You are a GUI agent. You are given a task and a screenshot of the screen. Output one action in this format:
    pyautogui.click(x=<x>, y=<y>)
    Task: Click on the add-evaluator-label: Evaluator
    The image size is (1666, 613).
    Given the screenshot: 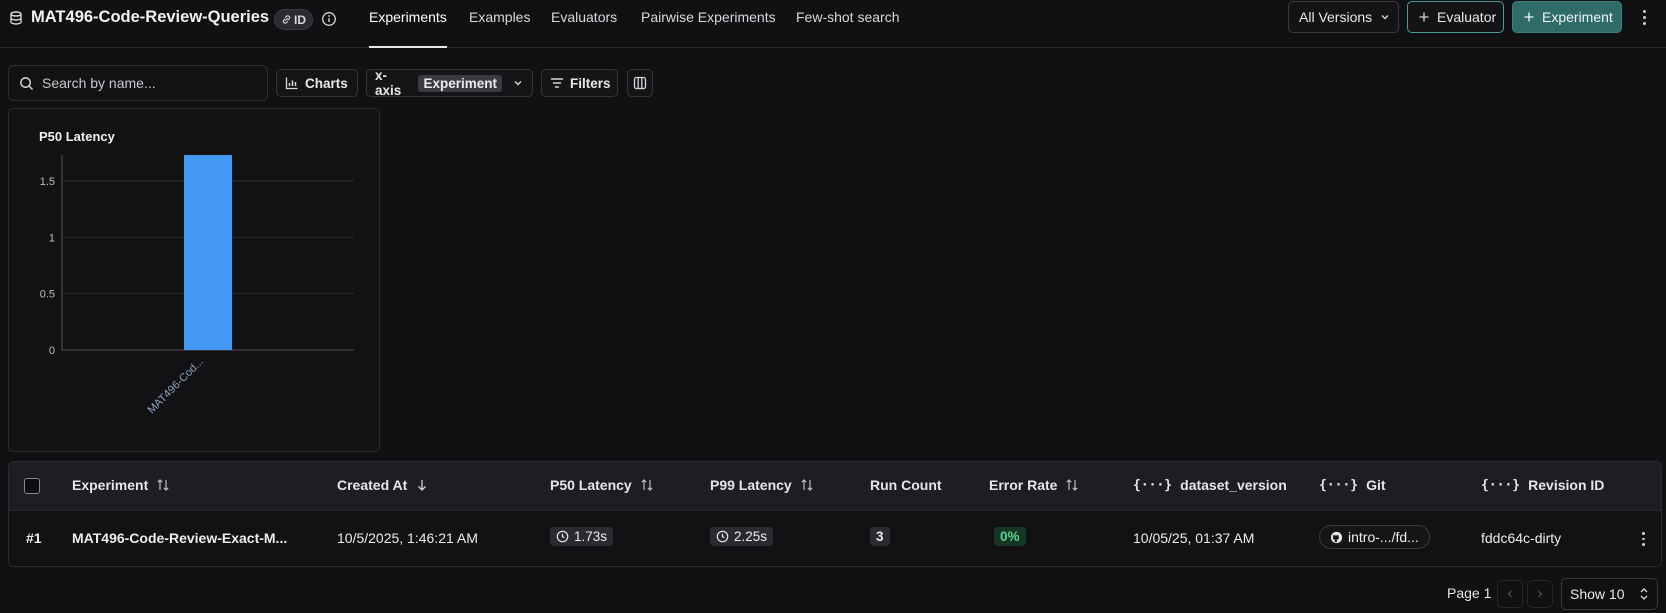 What is the action you would take?
    pyautogui.click(x=1467, y=17)
    